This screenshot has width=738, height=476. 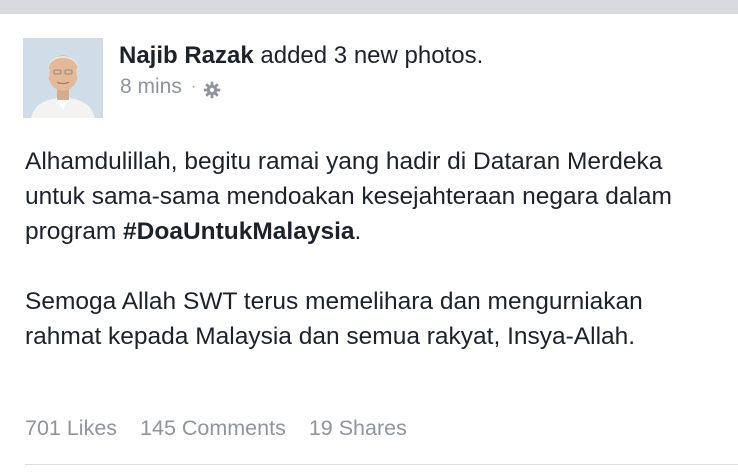 I want to click on avatar-image, so click(x=63, y=78).